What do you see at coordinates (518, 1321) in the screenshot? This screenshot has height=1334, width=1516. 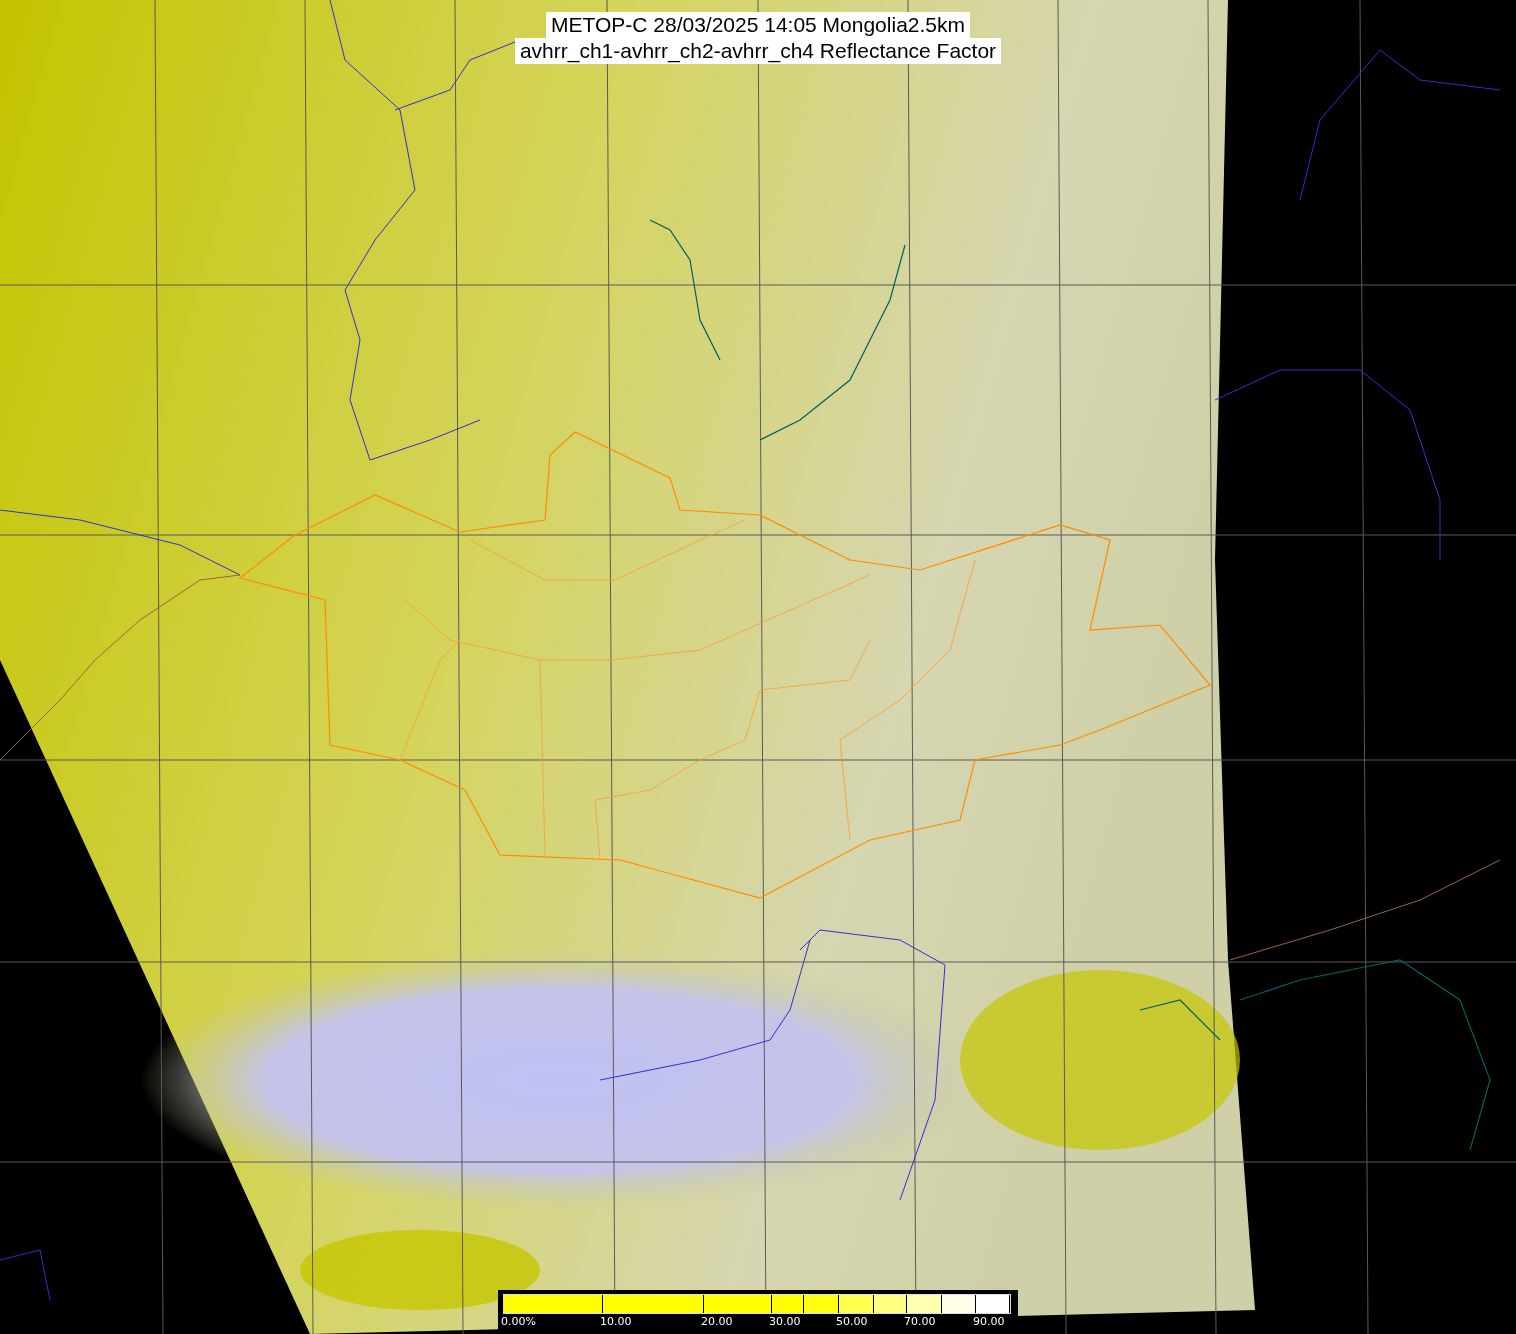 I see `colorbar-tick-label: 0.00%` at bounding box center [518, 1321].